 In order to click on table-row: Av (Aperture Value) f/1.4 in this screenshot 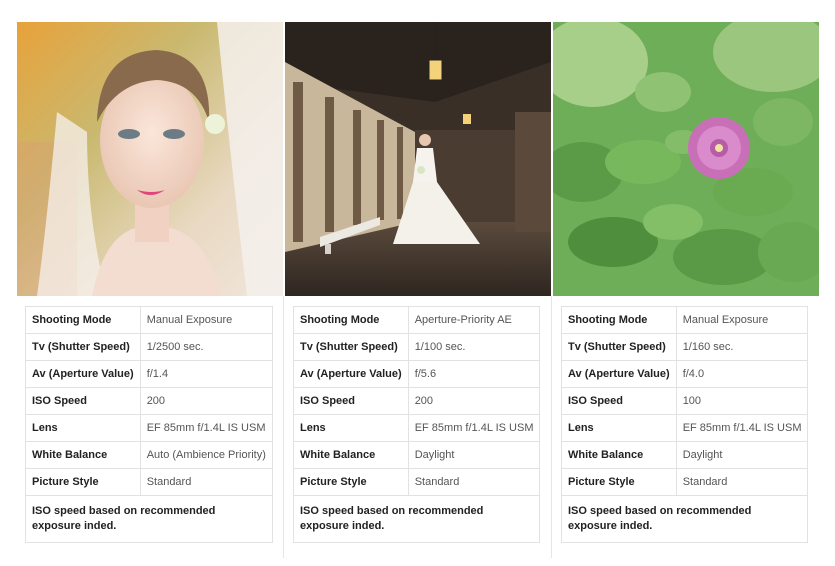, I will do `click(149, 374)`.